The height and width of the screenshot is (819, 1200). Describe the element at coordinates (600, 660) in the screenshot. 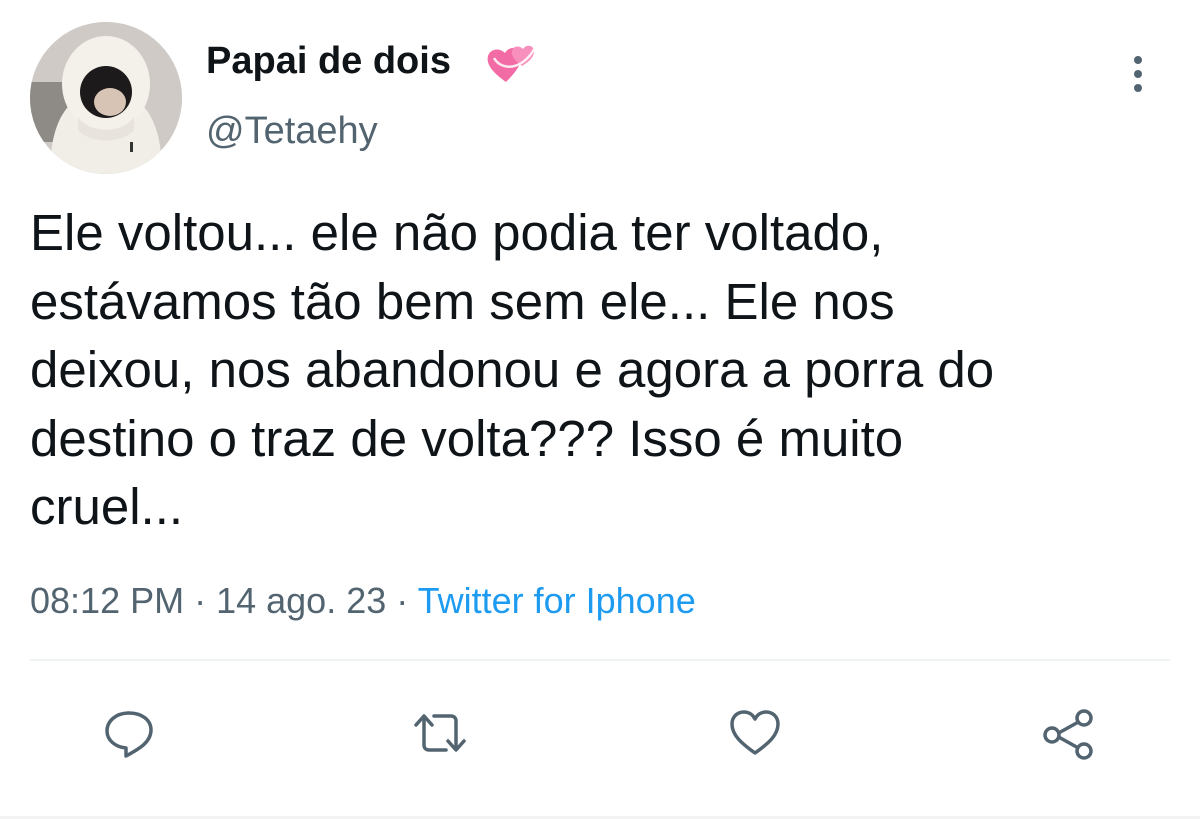

I see `divider` at that location.